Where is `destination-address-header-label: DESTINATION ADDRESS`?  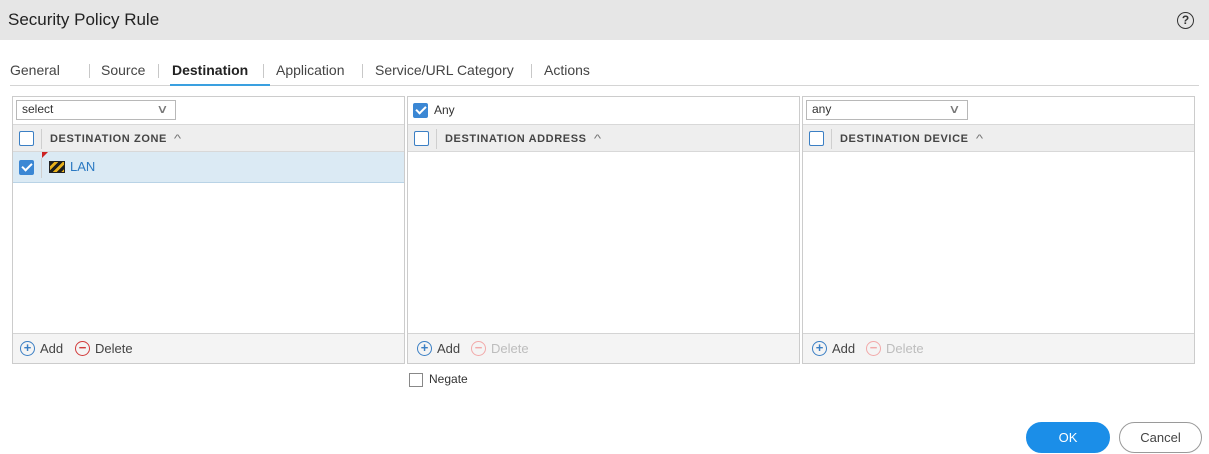 destination-address-header-label: DESTINATION ADDRESS is located at coordinates (516, 139).